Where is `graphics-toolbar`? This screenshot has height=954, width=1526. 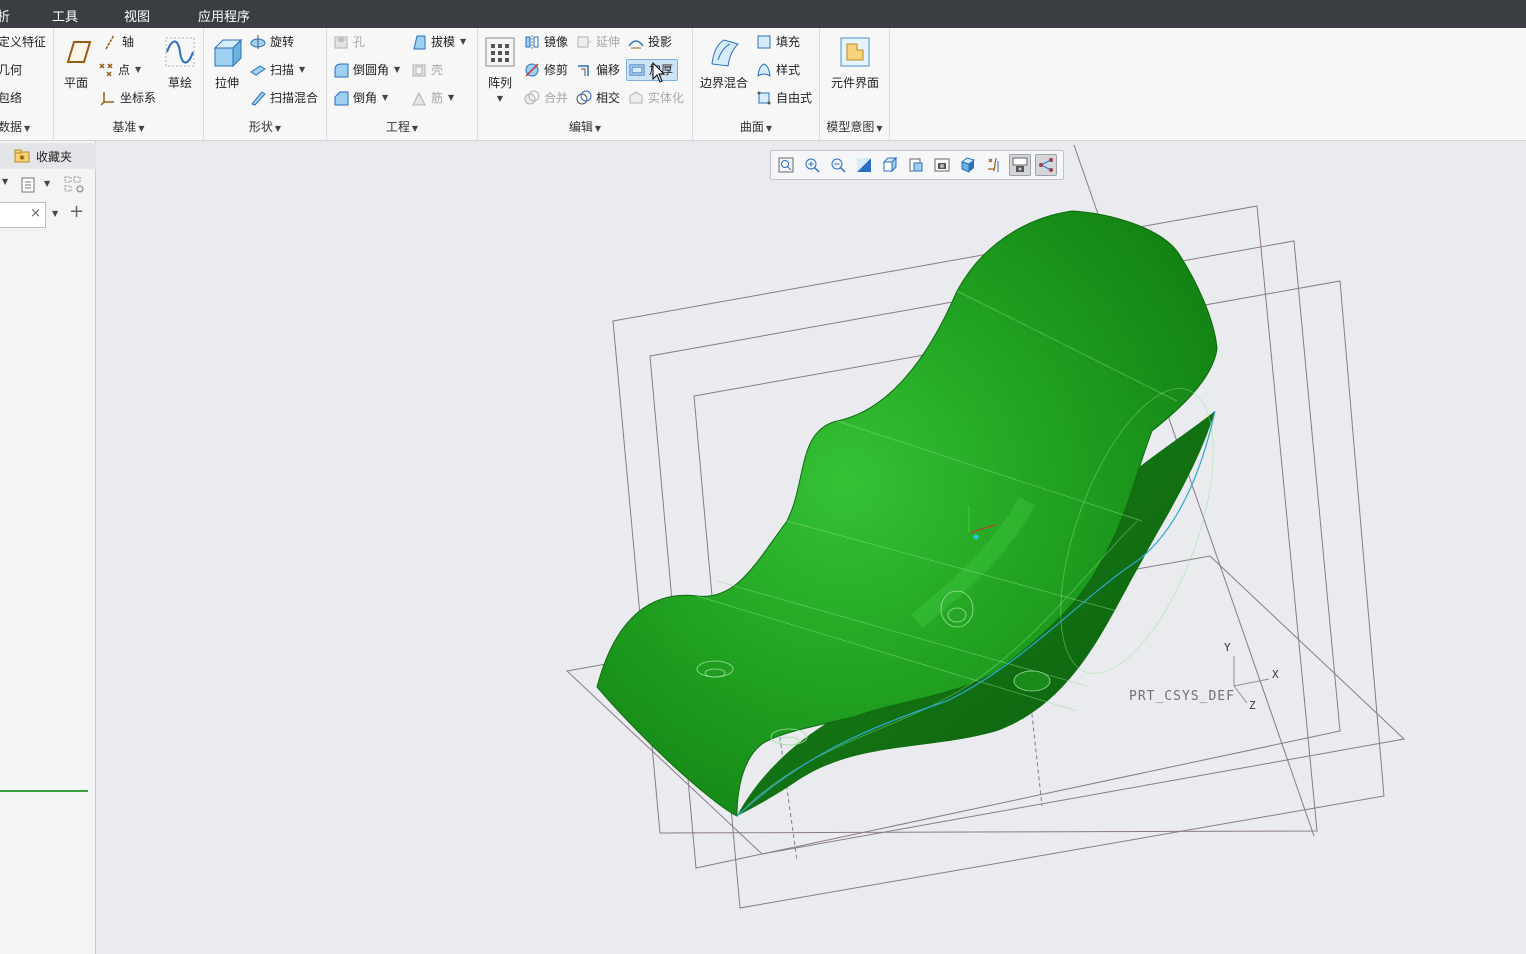 graphics-toolbar is located at coordinates (917, 165).